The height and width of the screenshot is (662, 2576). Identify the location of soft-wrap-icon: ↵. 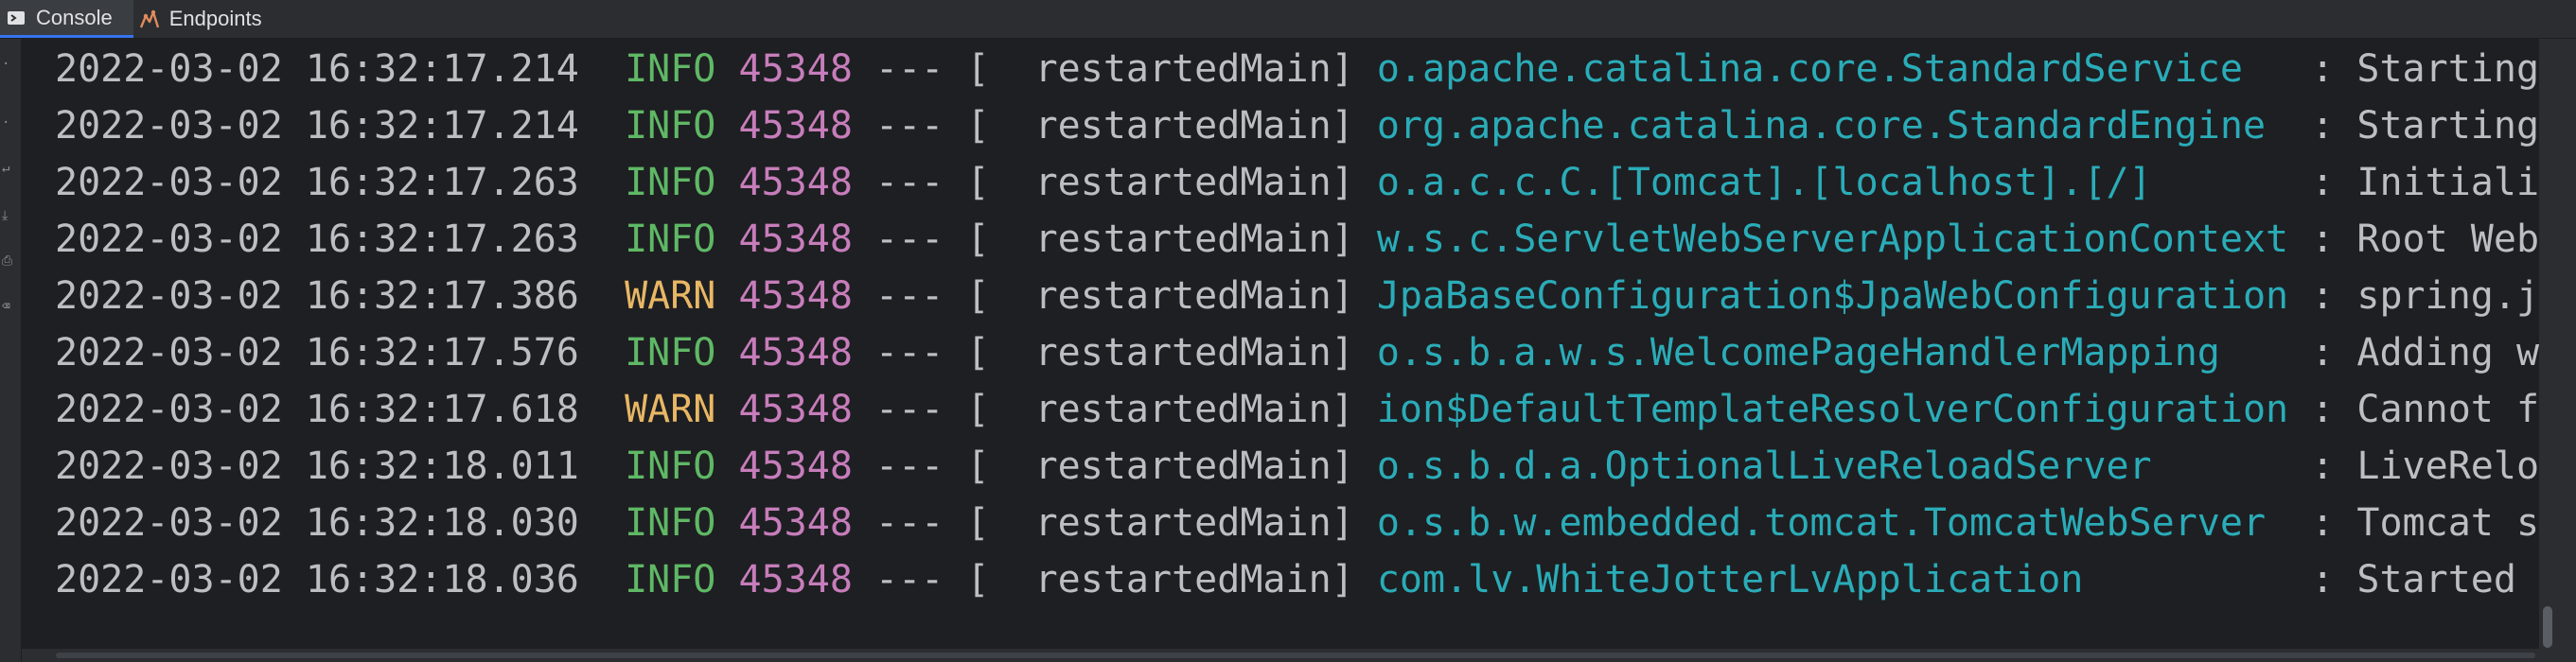
(8, 168).